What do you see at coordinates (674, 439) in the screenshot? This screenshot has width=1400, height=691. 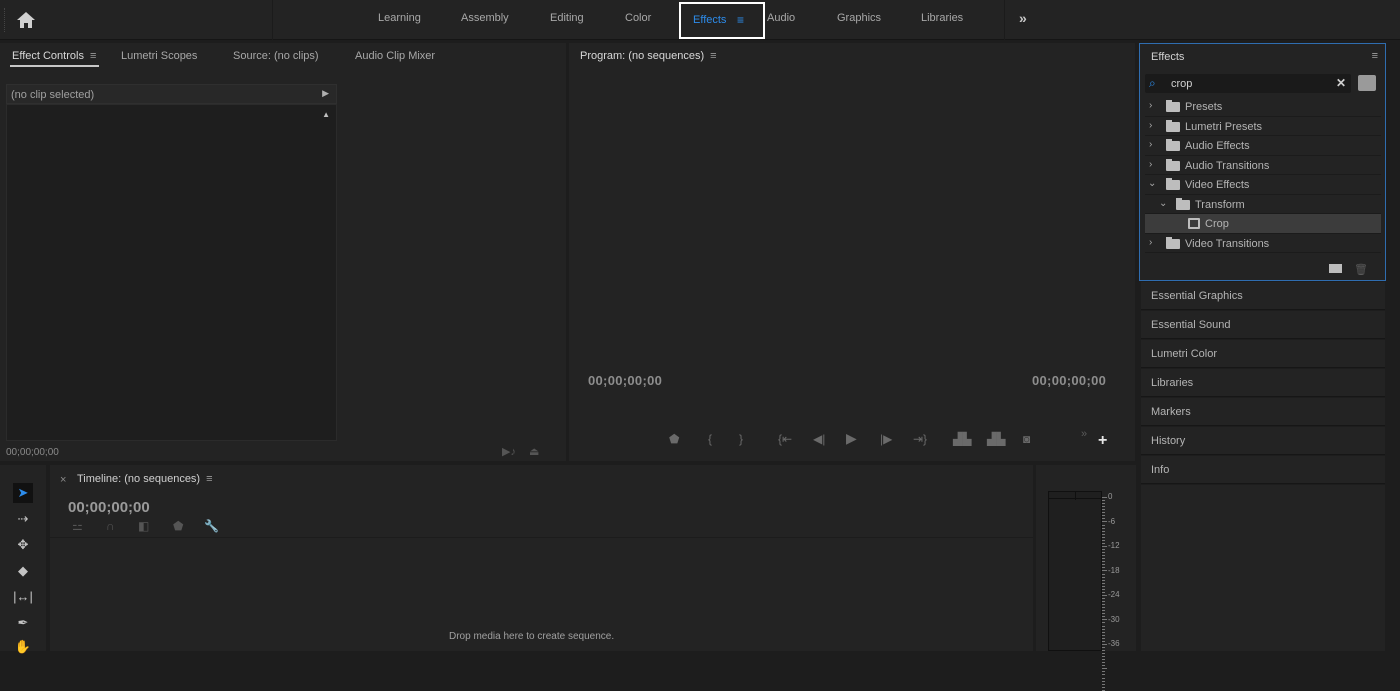 I see `marker-icon: ⬟` at bounding box center [674, 439].